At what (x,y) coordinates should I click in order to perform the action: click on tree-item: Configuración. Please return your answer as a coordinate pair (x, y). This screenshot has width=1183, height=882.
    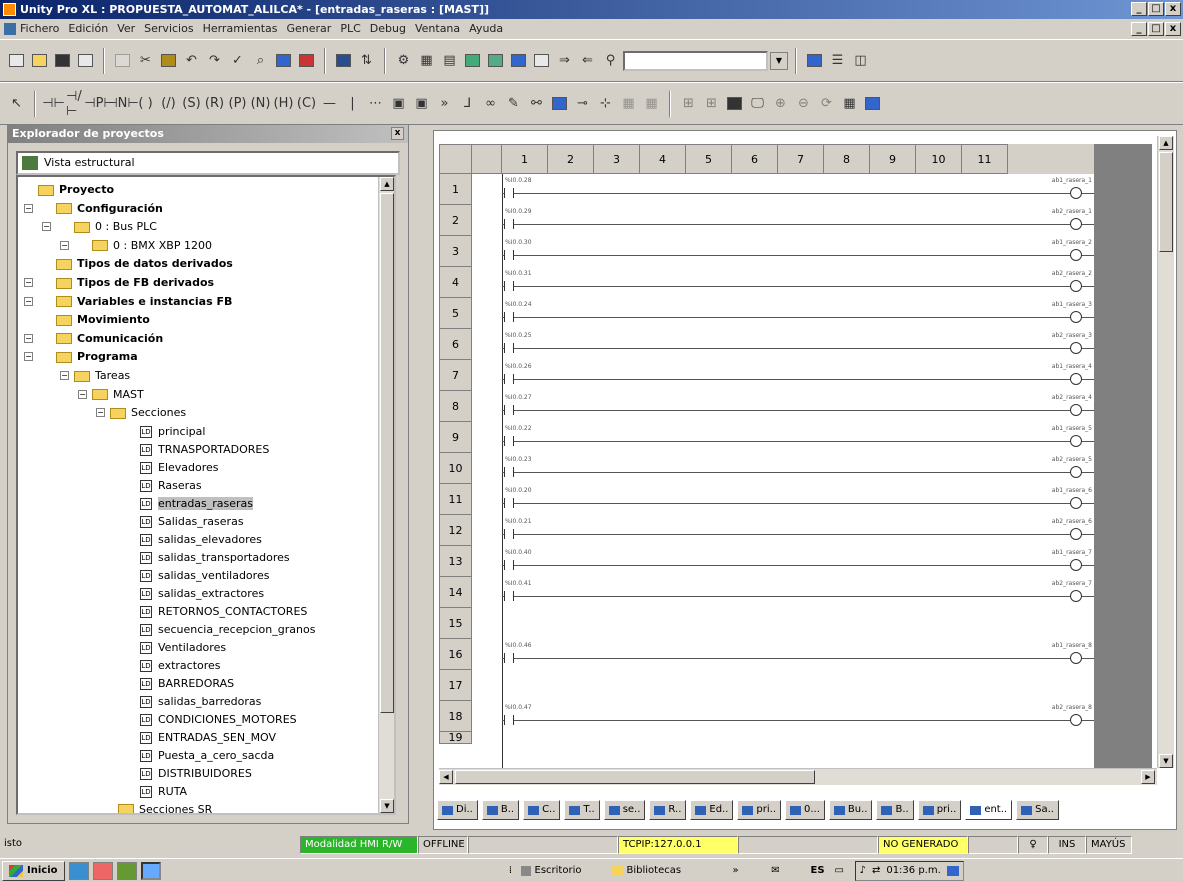
    Looking at the image, I should click on (109, 208).